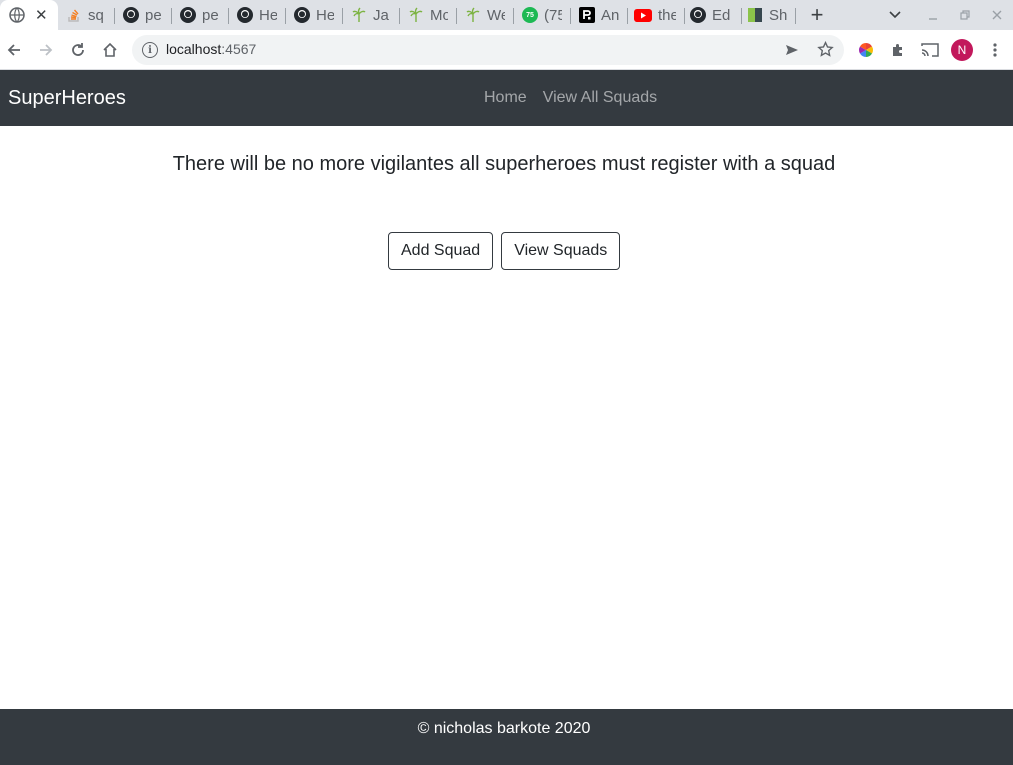  Describe the element at coordinates (895, 15) in the screenshot. I see `tab-search-icon` at that location.